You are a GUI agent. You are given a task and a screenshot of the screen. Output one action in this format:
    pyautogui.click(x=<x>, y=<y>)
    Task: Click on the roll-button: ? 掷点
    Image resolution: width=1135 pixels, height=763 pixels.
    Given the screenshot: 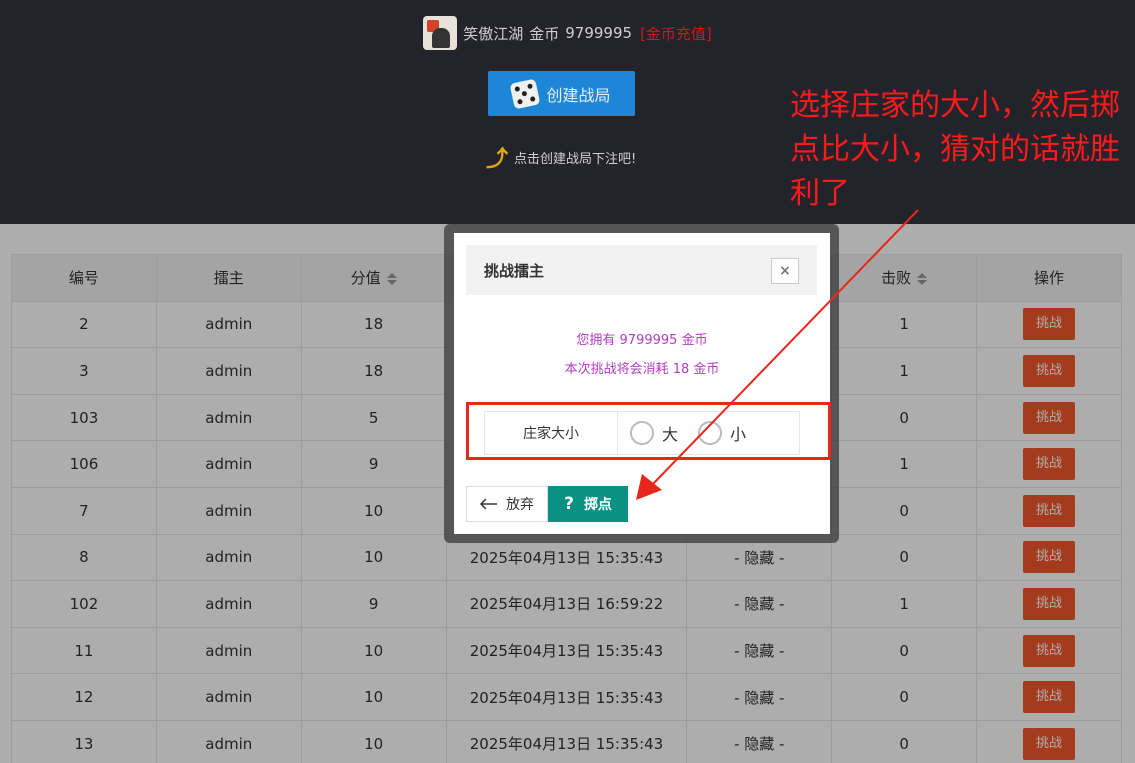 What is the action you would take?
    pyautogui.click(x=588, y=504)
    